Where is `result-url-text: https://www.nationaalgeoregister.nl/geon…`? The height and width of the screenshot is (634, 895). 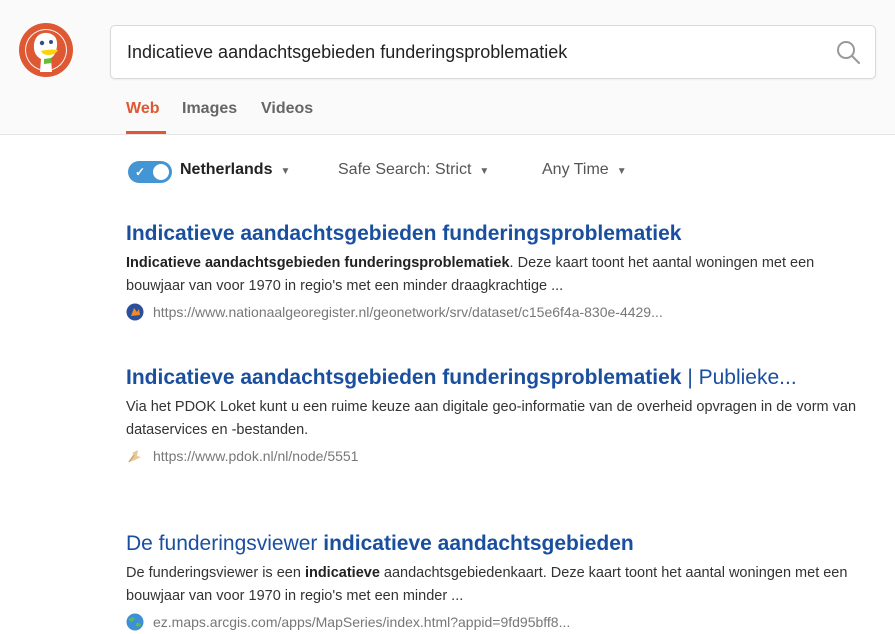 result-url-text: https://www.nationaalgeoregister.nl/geon… is located at coordinates (408, 312).